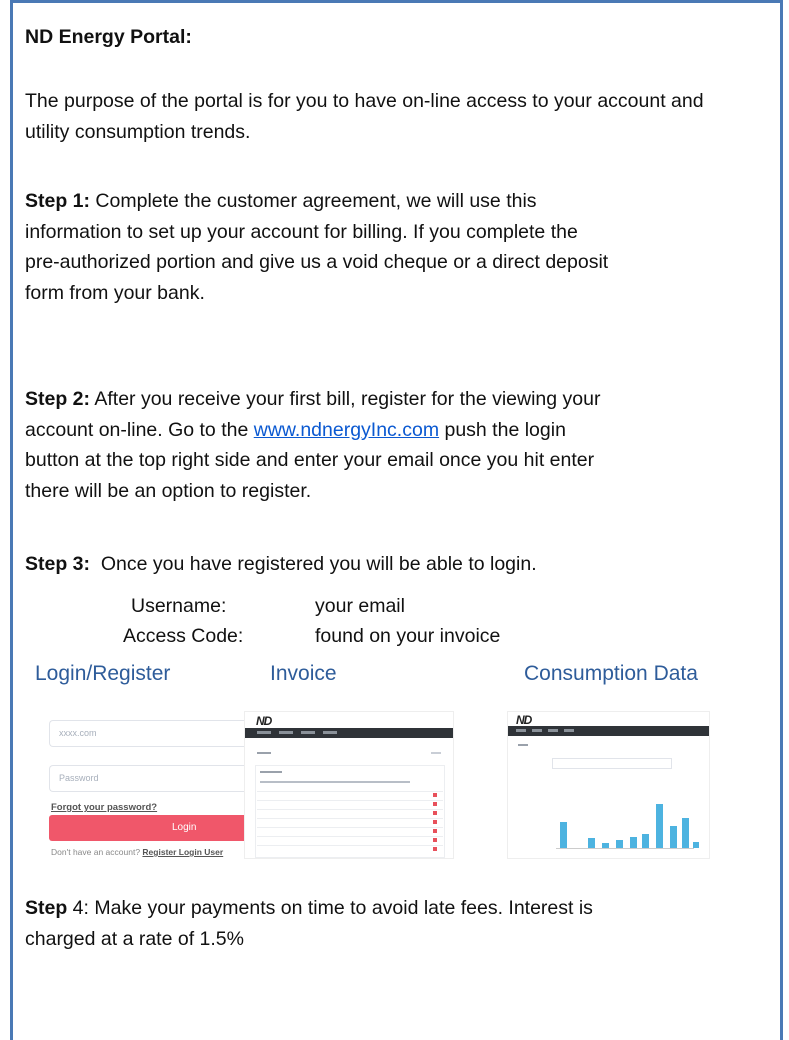 This screenshot has height=1040, width=789. Describe the element at coordinates (58, 201) in the screenshot. I see `step1-label: Step 1:` at that location.